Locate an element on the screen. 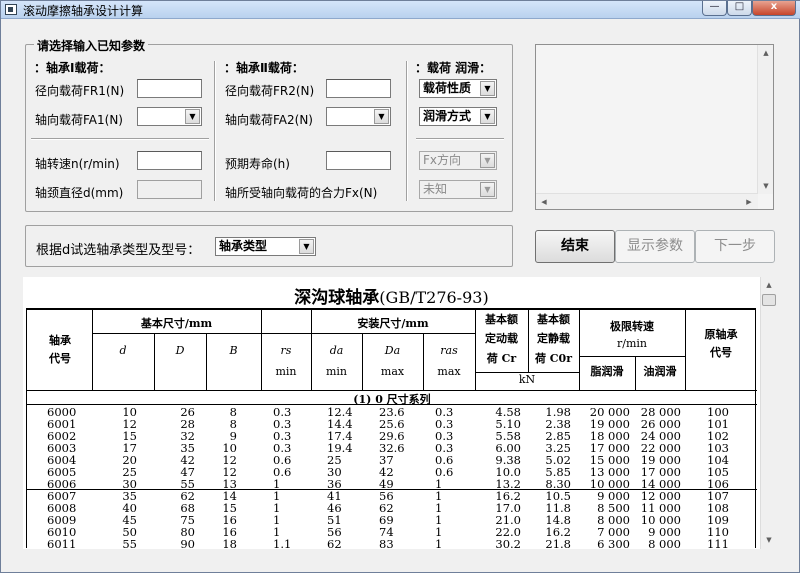  header-dyn-1: 基本额 is located at coordinates (501, 319).